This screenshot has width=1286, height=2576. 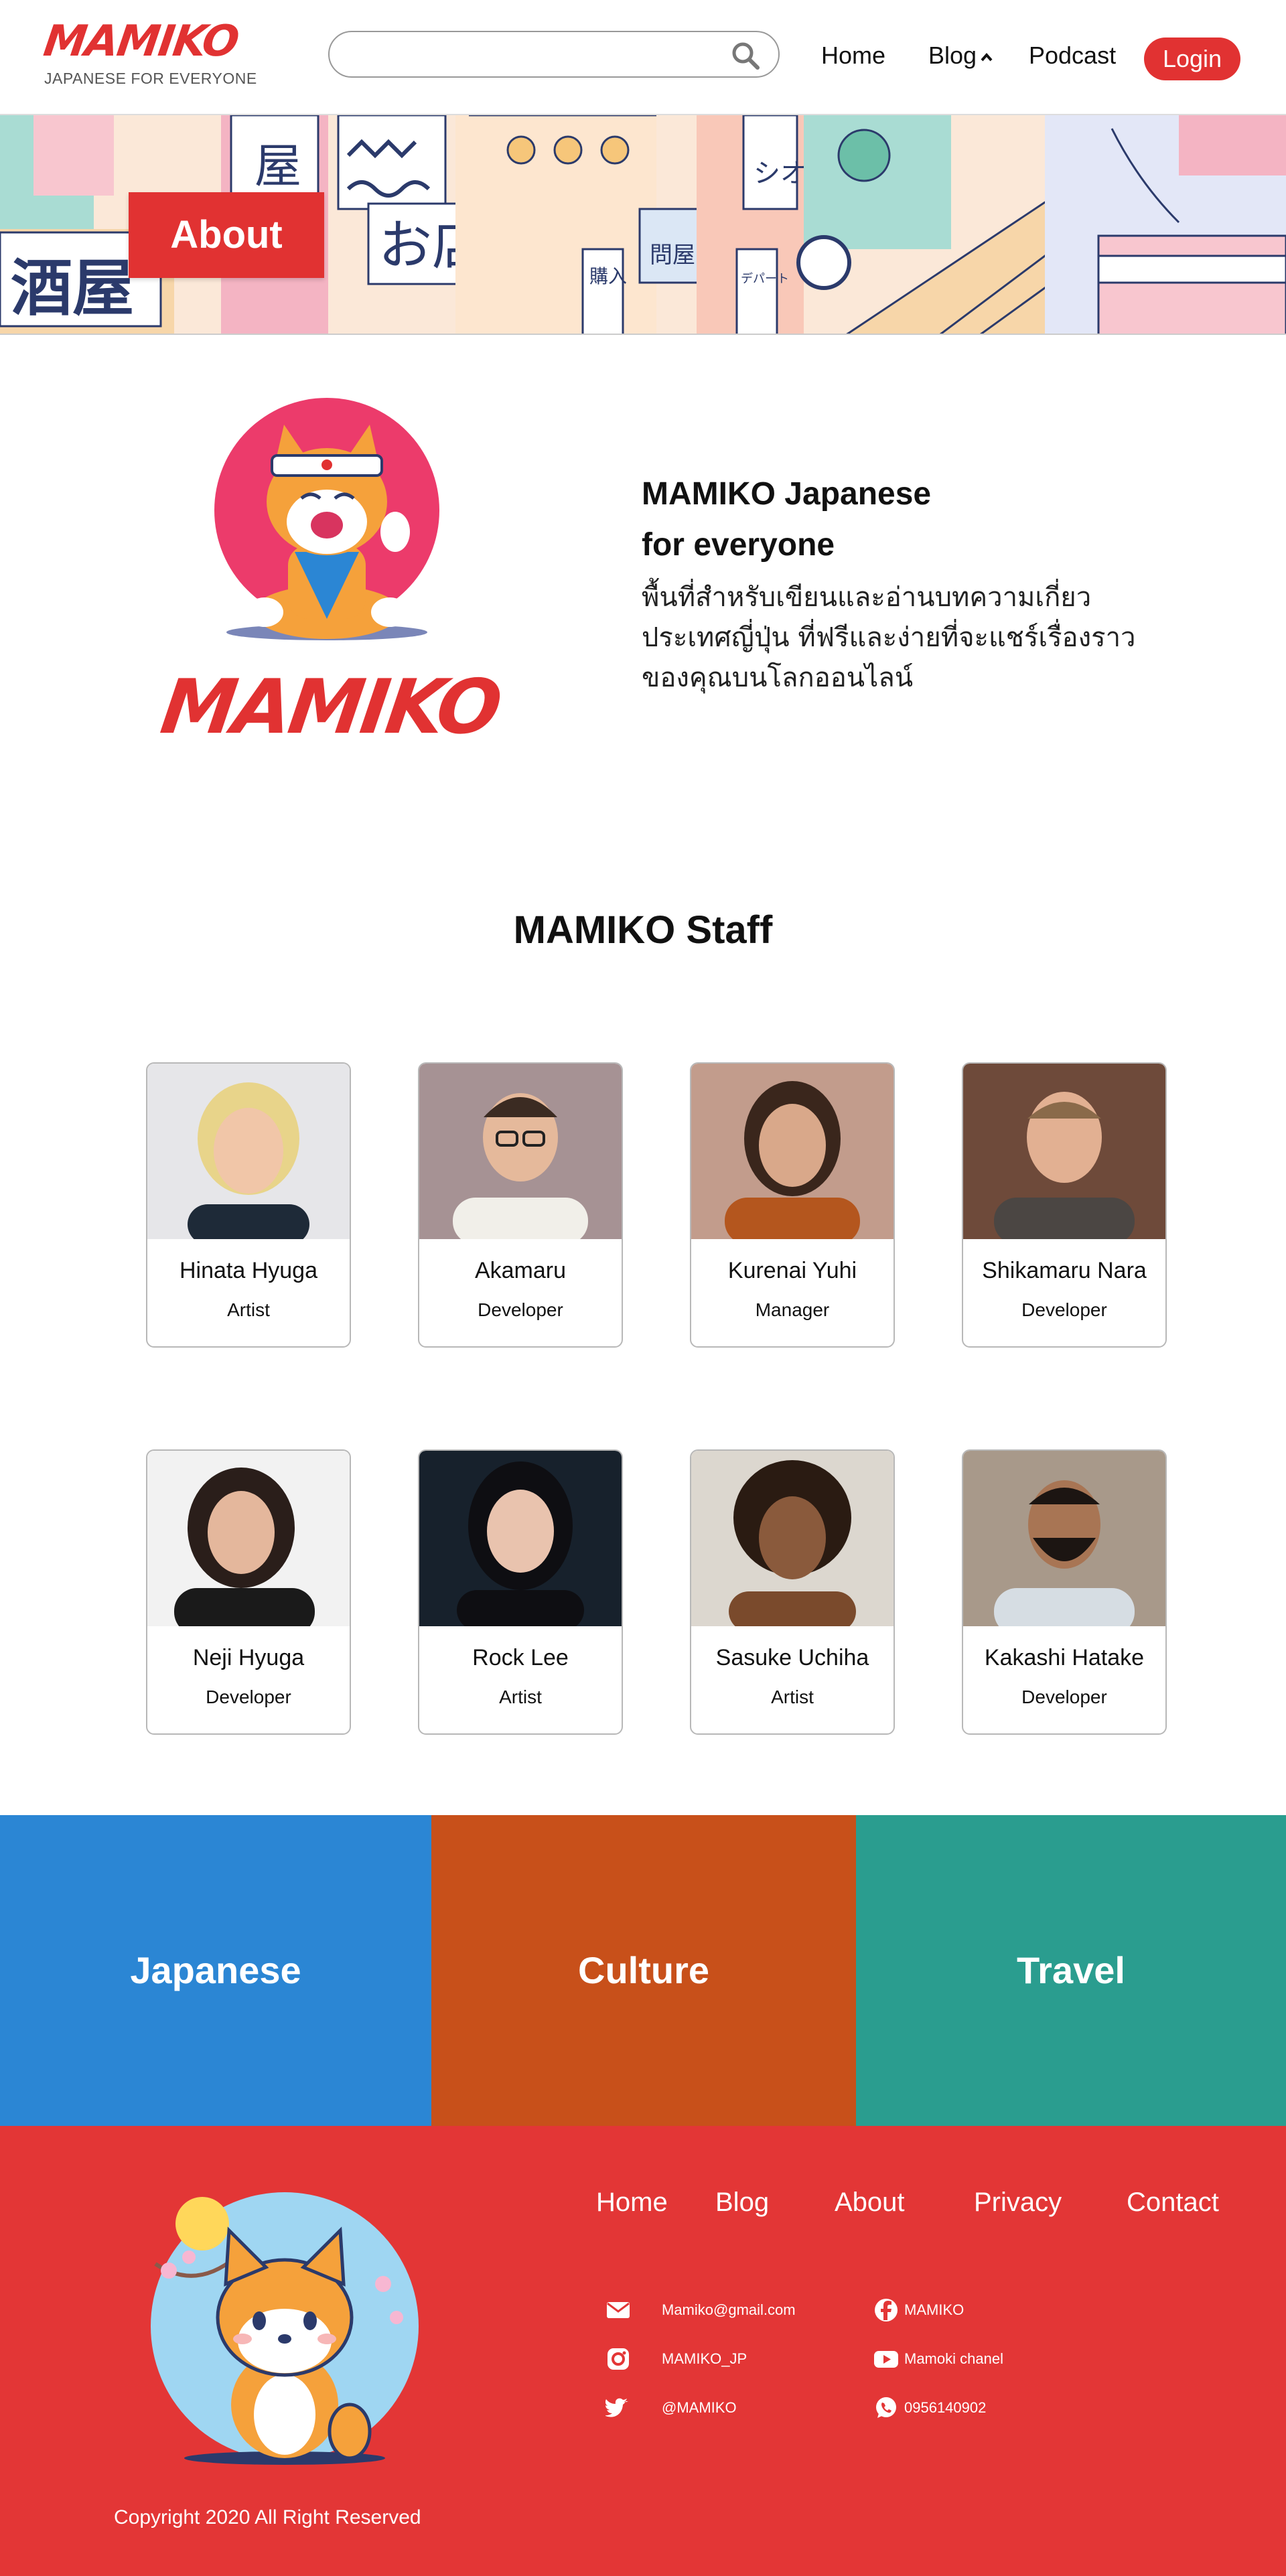 I want to click on intro-logo: MAMIKO, so click(x=330, y=707).